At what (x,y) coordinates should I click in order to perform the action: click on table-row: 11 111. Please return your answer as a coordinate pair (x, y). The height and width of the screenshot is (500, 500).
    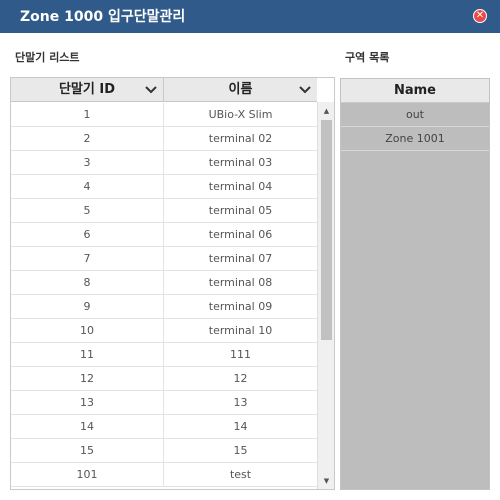
    Looking at the image, I should click on (164, 355).